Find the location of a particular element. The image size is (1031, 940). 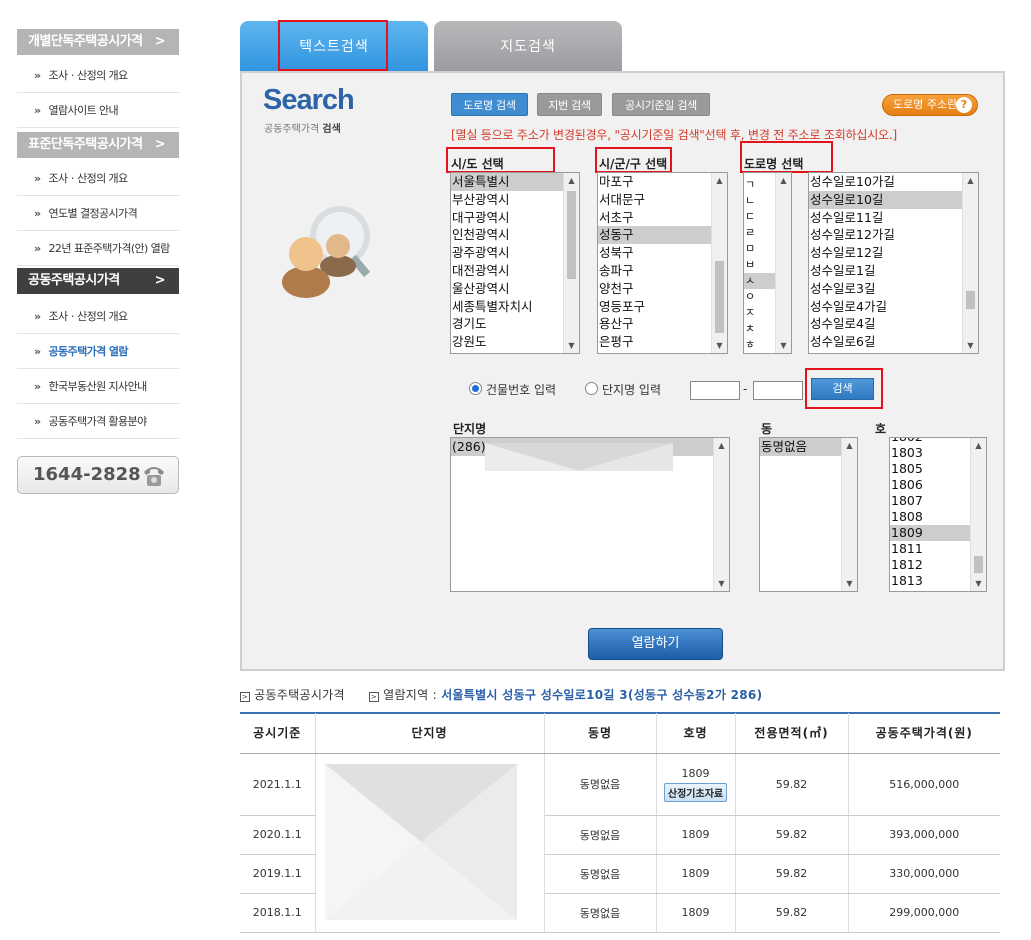

list-item: ㅇ is located at coordinates (759, 297).